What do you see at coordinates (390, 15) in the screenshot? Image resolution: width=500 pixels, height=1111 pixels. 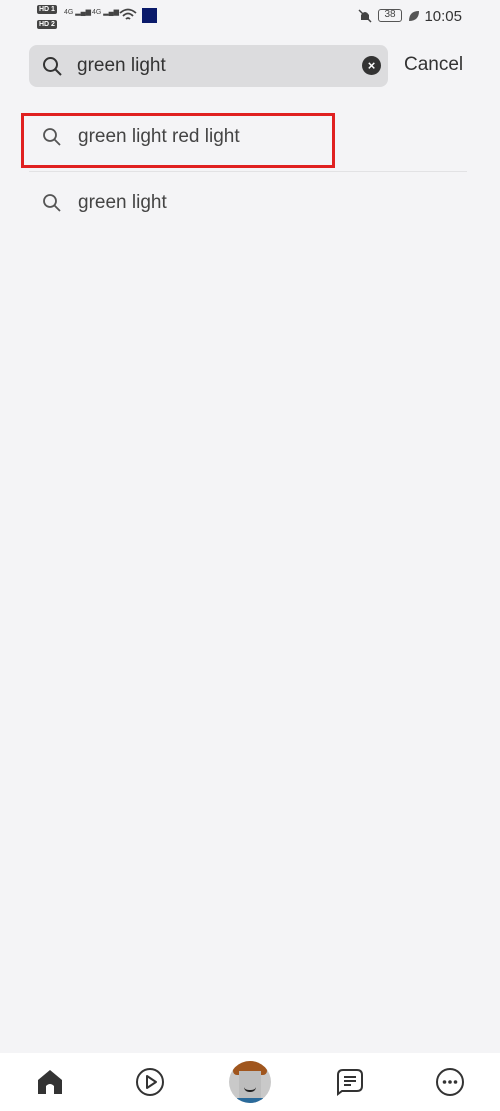 I see `battery-indicator: 38` at bounding box center [390, 15].